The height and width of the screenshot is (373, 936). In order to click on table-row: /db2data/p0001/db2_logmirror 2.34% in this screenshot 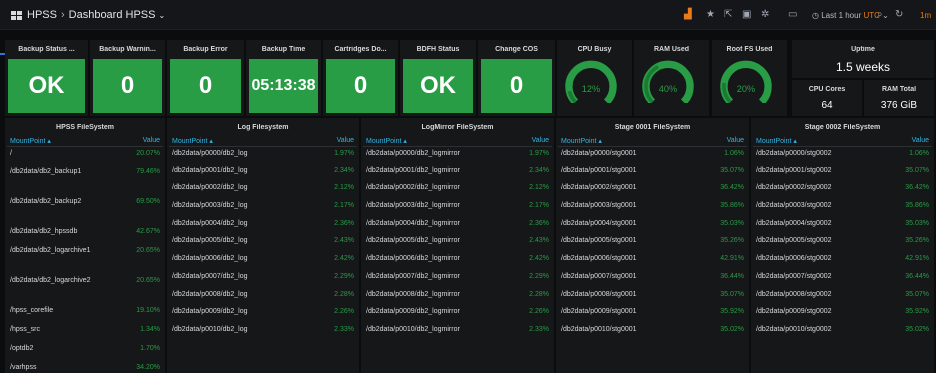, I will do `click(457, 173)`.